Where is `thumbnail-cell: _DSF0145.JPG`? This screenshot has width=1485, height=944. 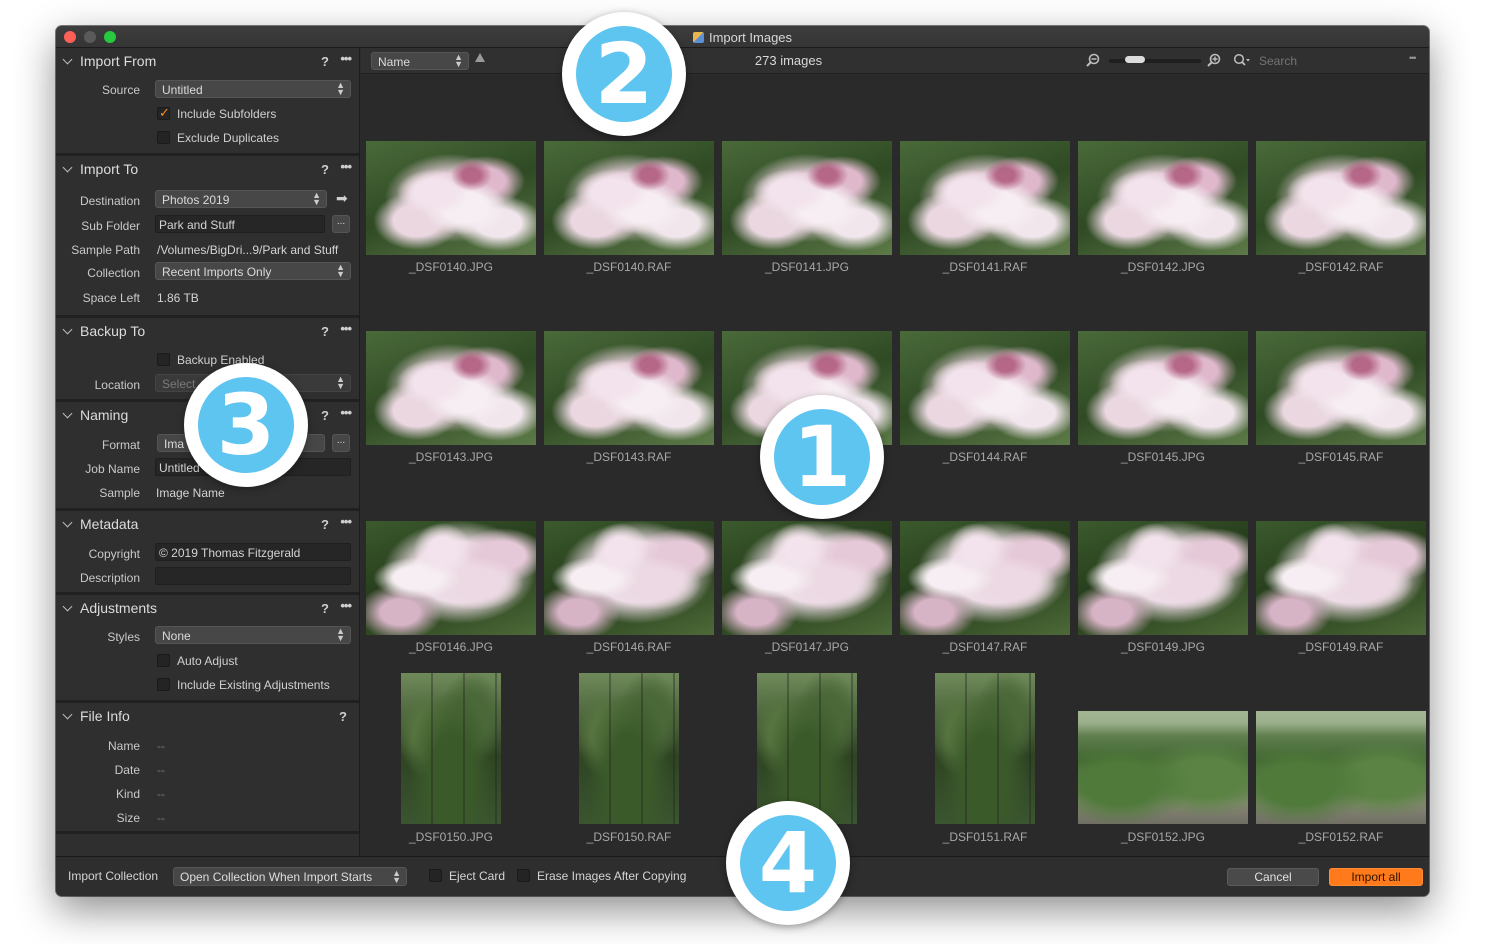
thumbnail-cell: _DSF0145.JPG is located at coordinates (1163, 388).